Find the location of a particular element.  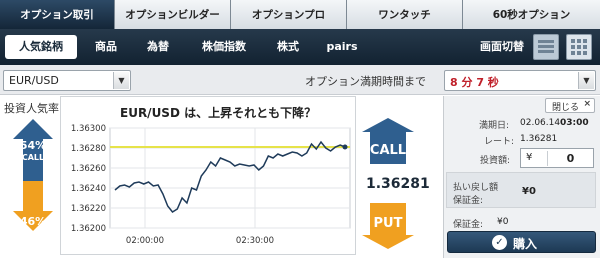

y-tick-label: 1.36280 is located at coordinates (88, 149).